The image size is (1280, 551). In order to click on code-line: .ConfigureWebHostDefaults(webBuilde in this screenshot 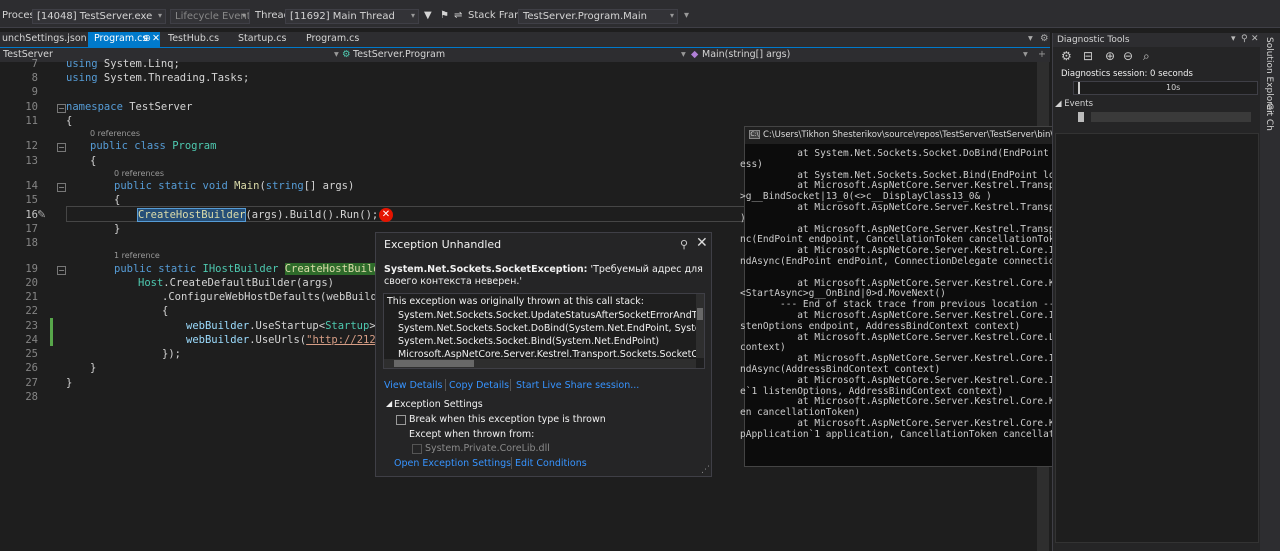, I will do `click(273, 297)`.